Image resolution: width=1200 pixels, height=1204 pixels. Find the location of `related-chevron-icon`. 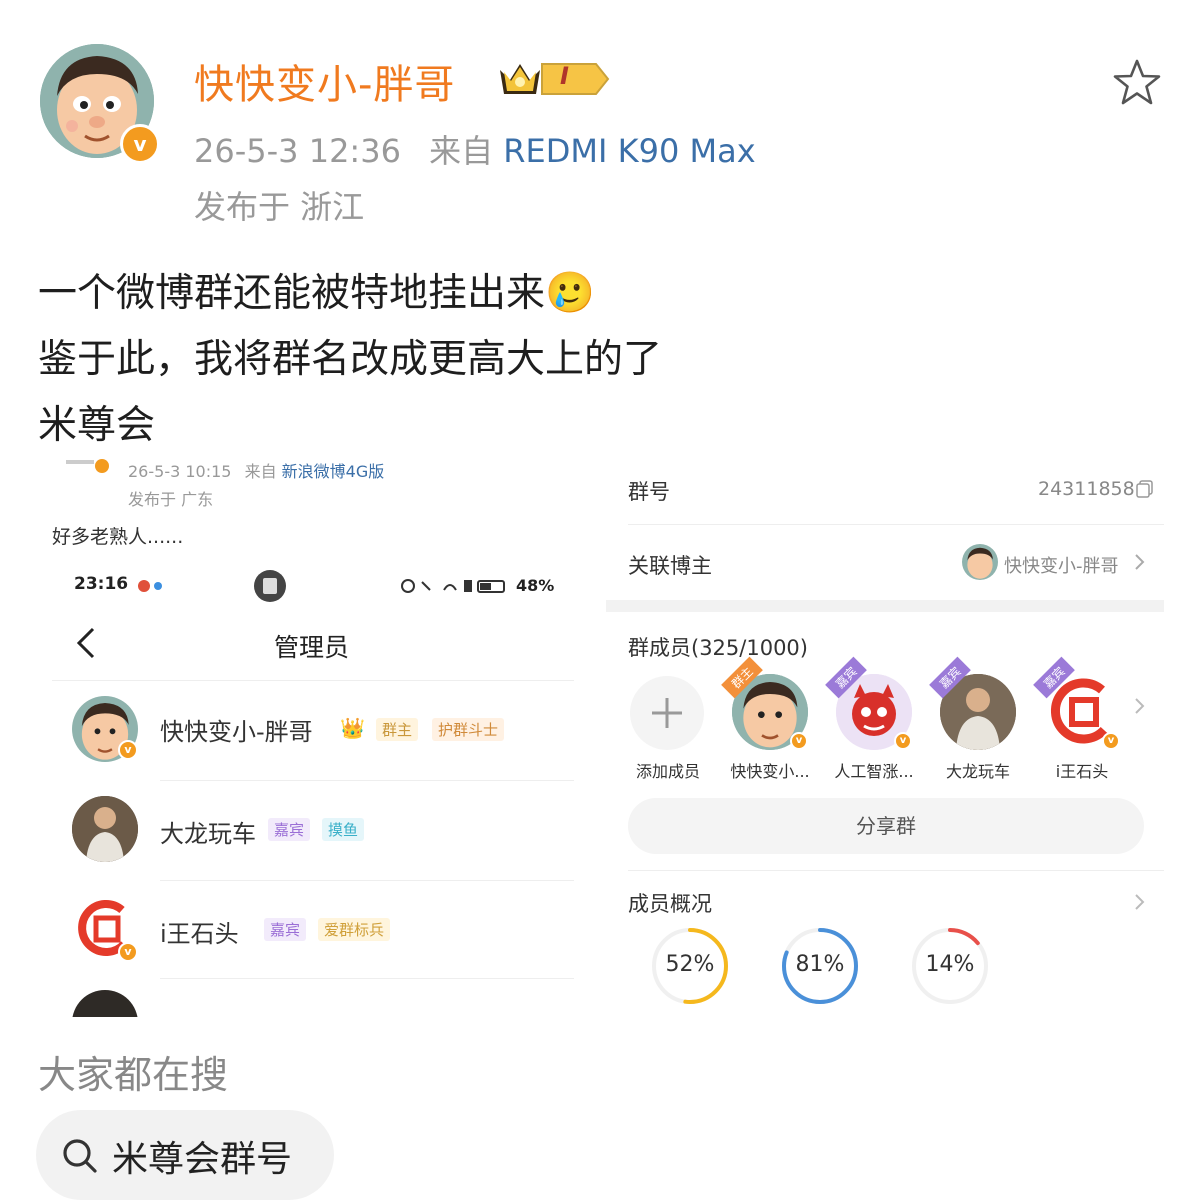

related-chevron-icon is located at coordinates (1140, 564).